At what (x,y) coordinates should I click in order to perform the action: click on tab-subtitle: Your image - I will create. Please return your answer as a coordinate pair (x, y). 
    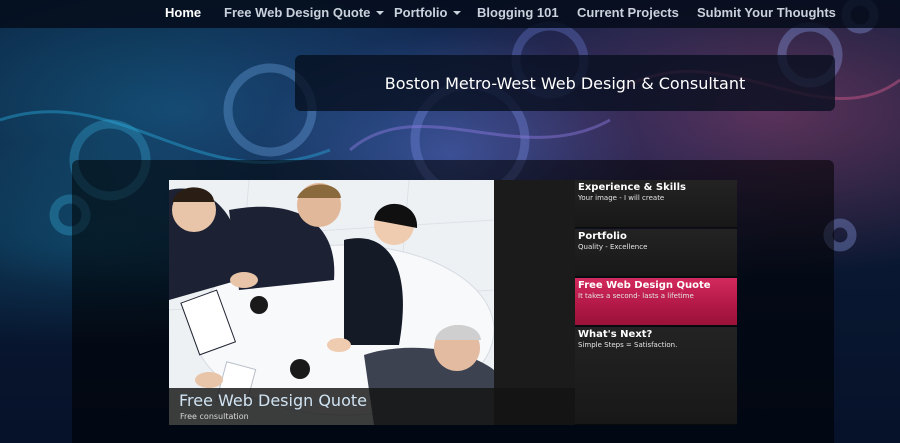
    Looking at the image, I should click on (621, 198).